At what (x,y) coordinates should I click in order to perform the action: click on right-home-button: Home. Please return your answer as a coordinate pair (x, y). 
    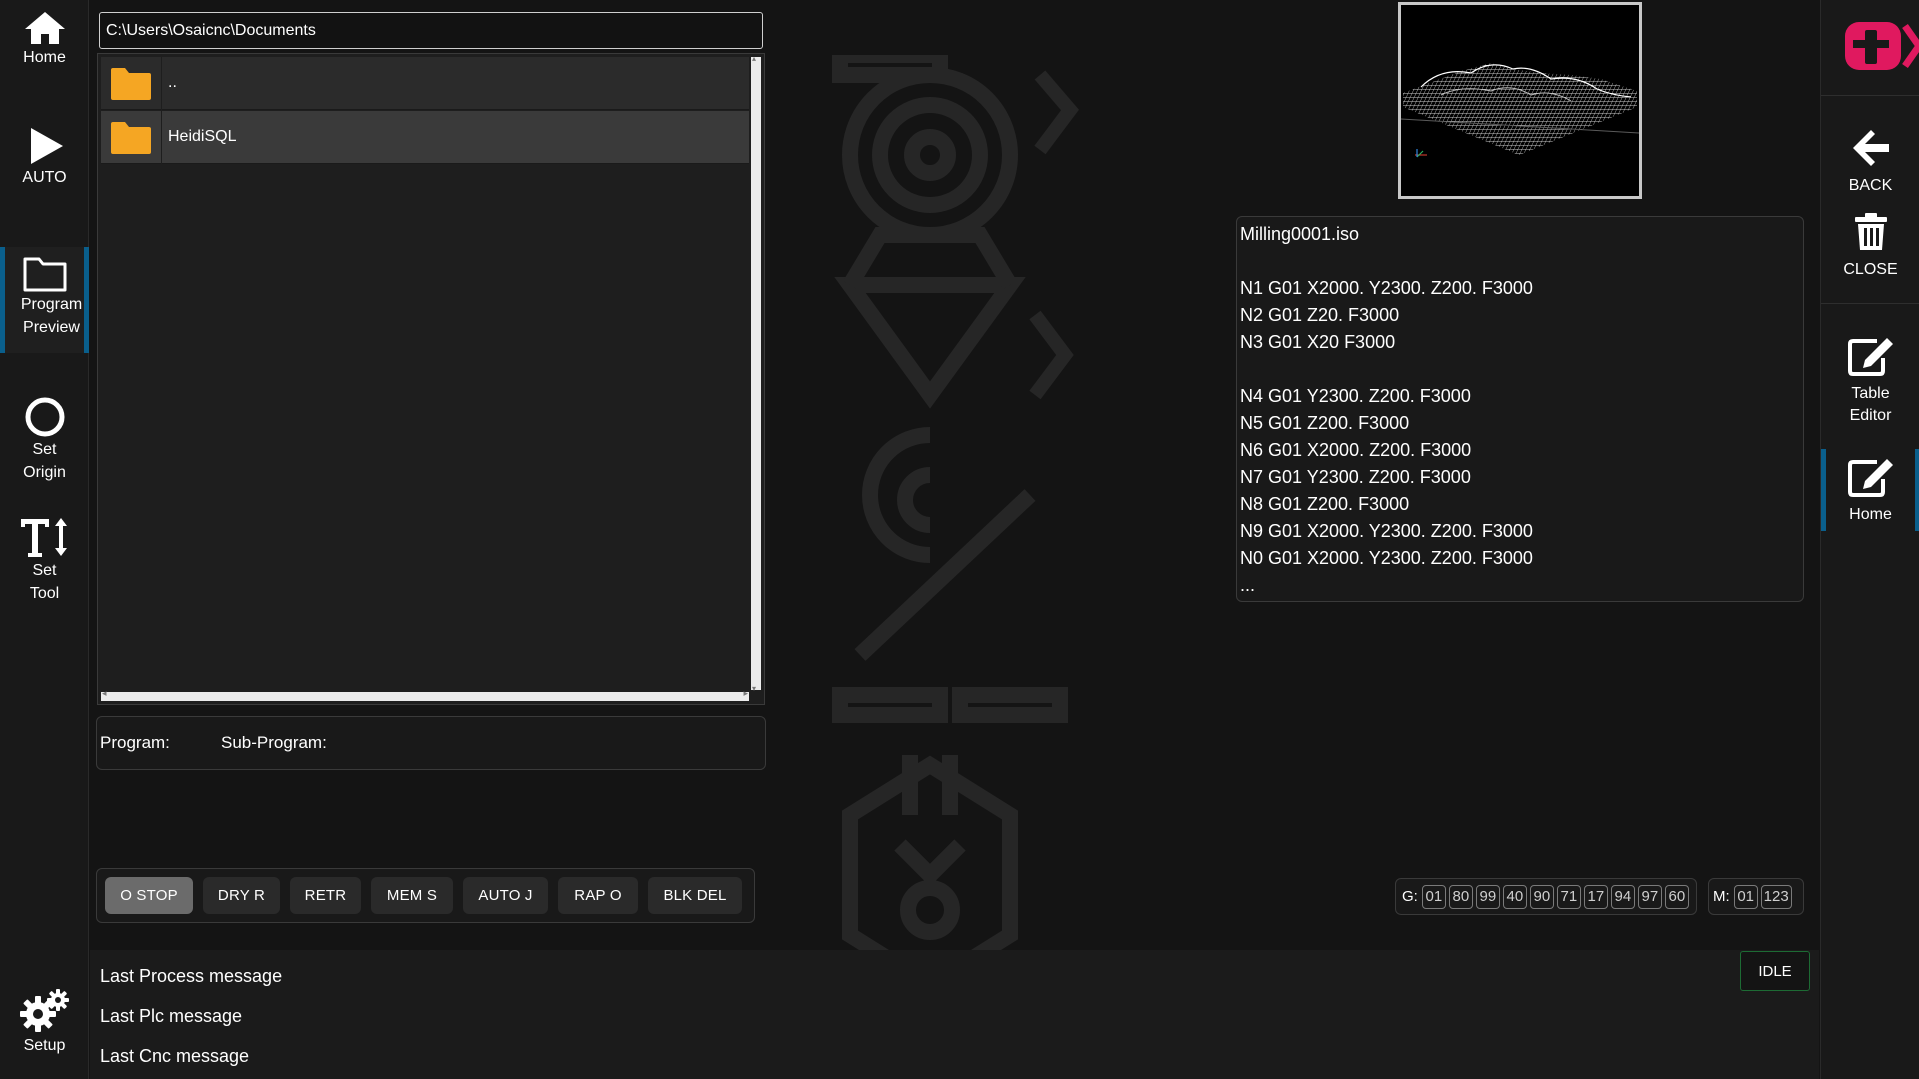
    Looking at the image, I should click on (1870, 490).